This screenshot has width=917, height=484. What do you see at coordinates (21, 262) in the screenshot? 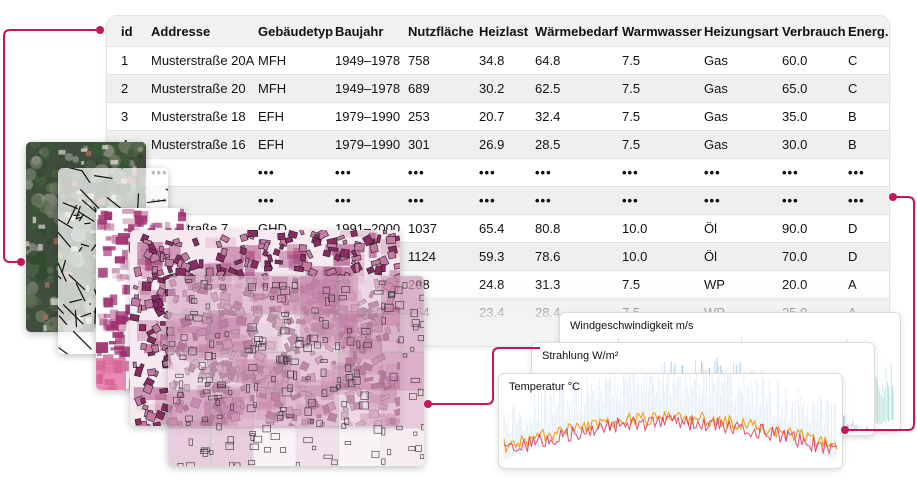
I see `connector-dot-map-left` at bounding box center [21, 262].